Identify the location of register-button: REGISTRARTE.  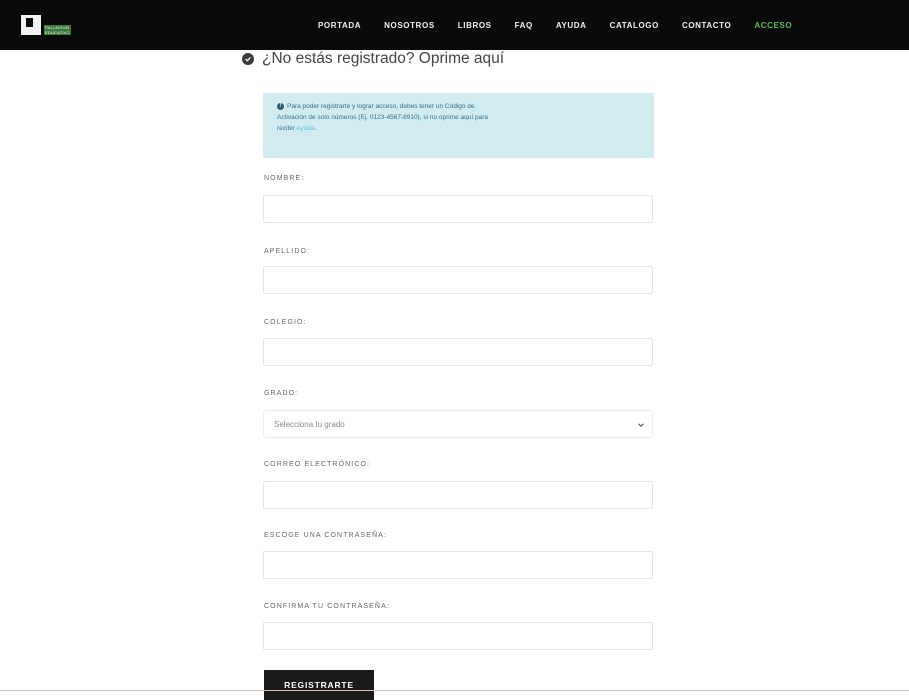
(319, 685).